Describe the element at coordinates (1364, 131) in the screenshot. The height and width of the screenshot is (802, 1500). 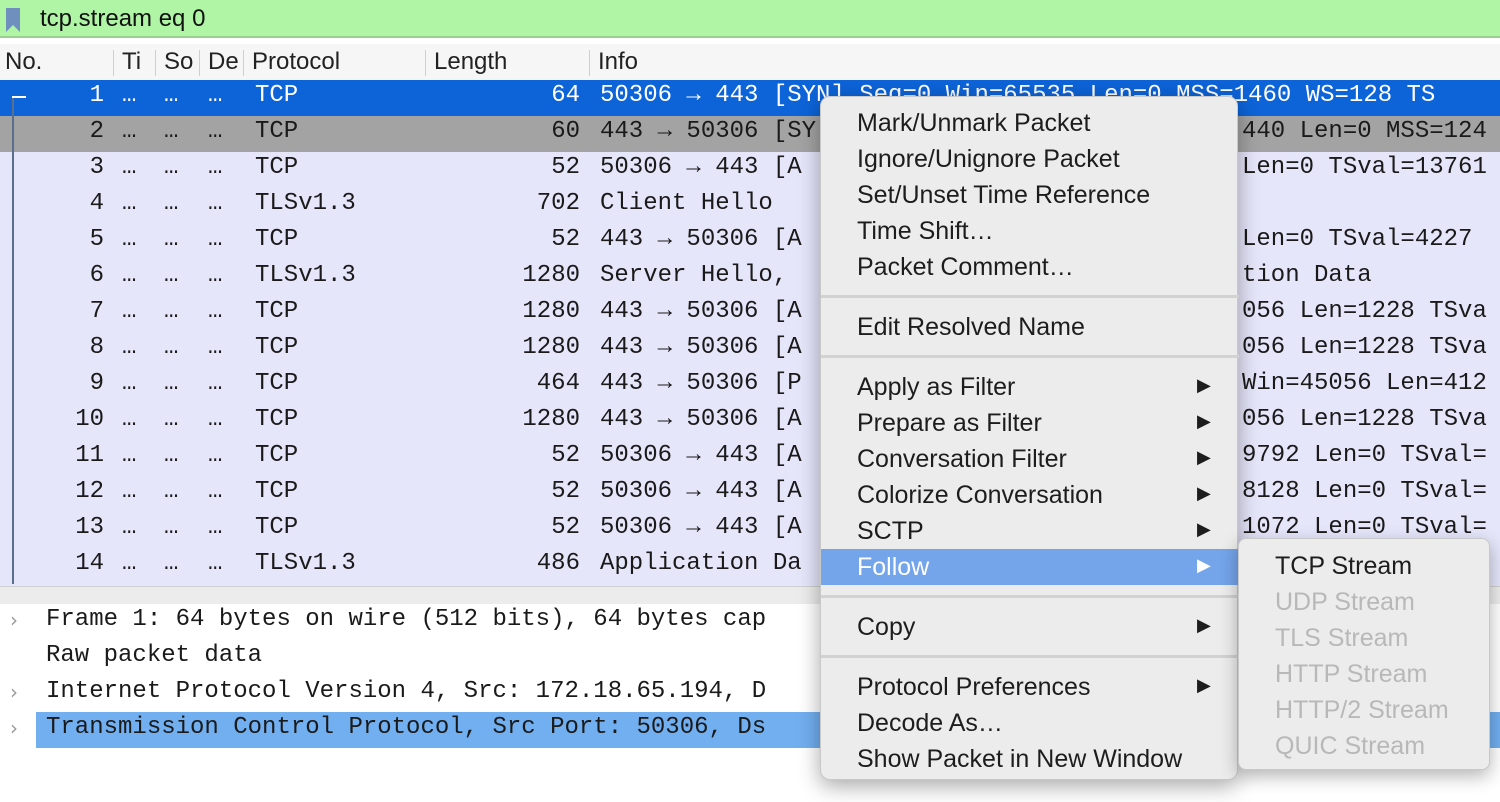
I see `packet-info-tail: 440 Len=0 MSS=124` at that location.